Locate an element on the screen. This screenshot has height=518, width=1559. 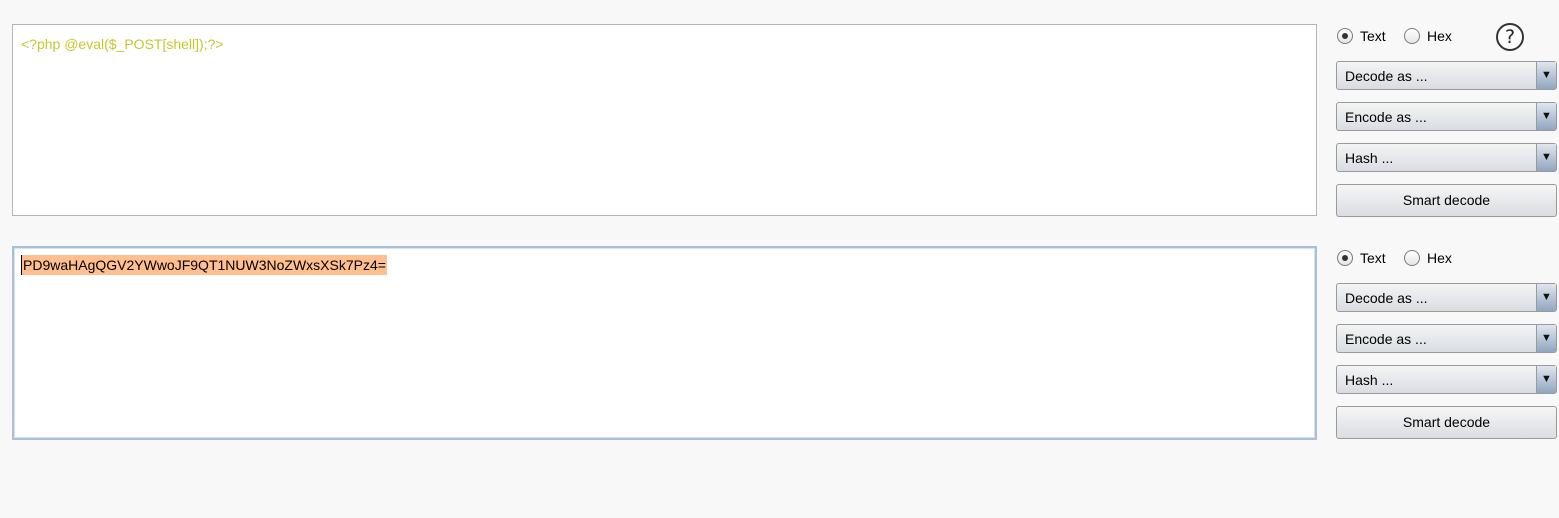
selected-output-text: PD9waHAgQGV2YWwoJF9QT1NUW3NoZWxsXSk7Pz4= is located at coordinates (204, 265).